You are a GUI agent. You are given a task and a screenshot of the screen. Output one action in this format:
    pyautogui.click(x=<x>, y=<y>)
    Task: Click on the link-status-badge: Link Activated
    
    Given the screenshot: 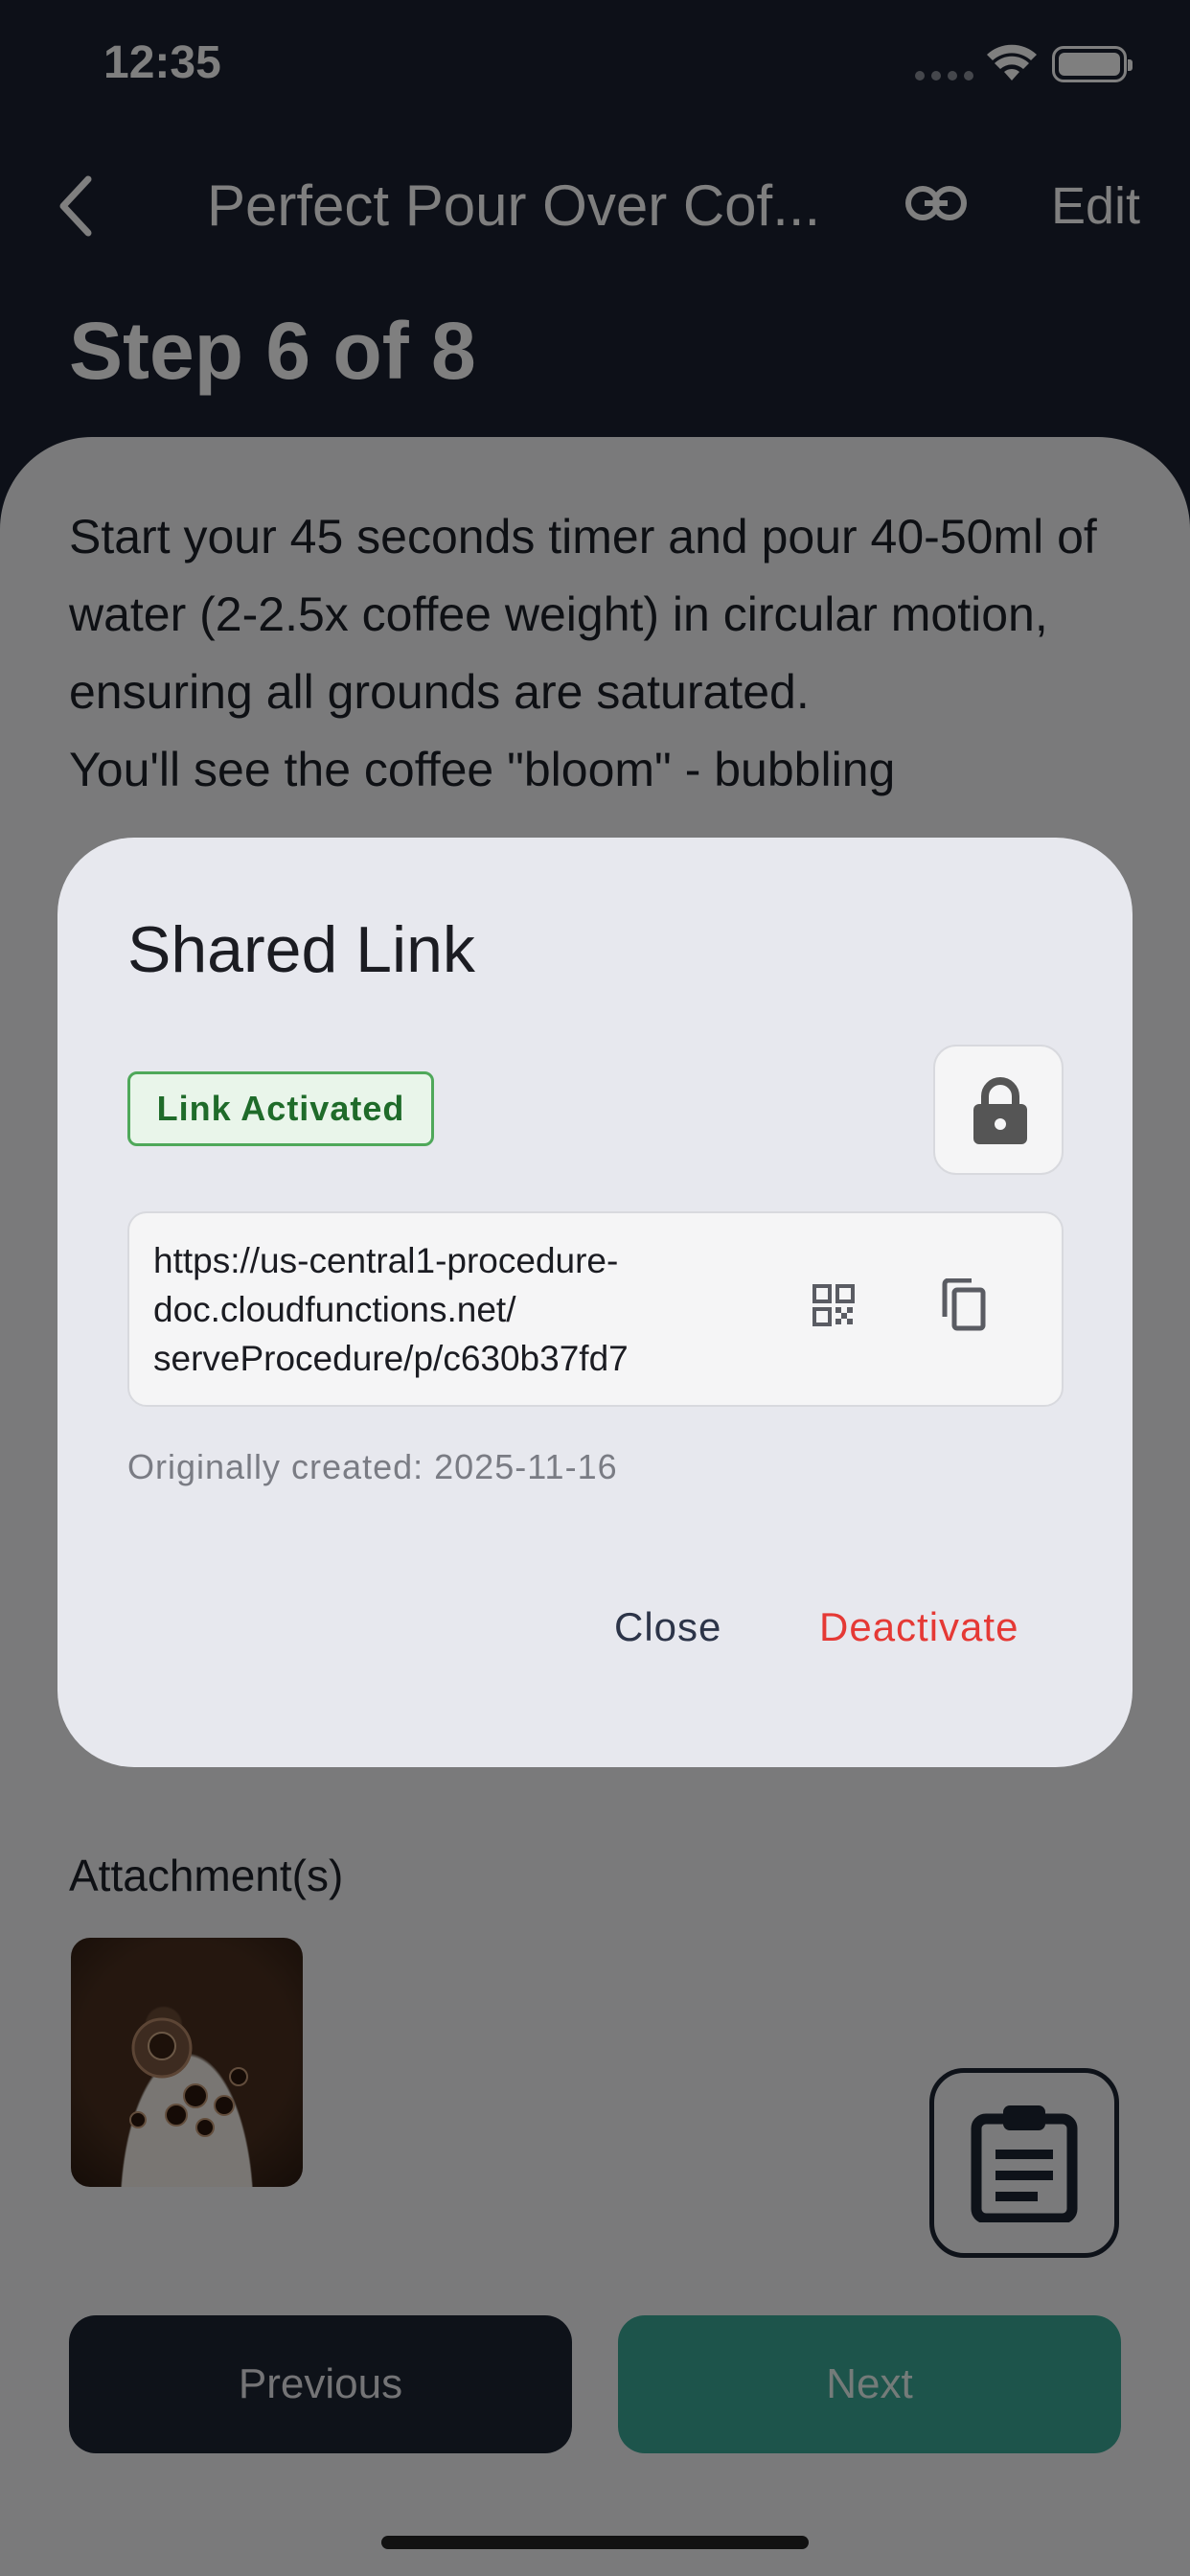 What is the action you would take?
    pyautogui.click(x=280, y=1108)
    